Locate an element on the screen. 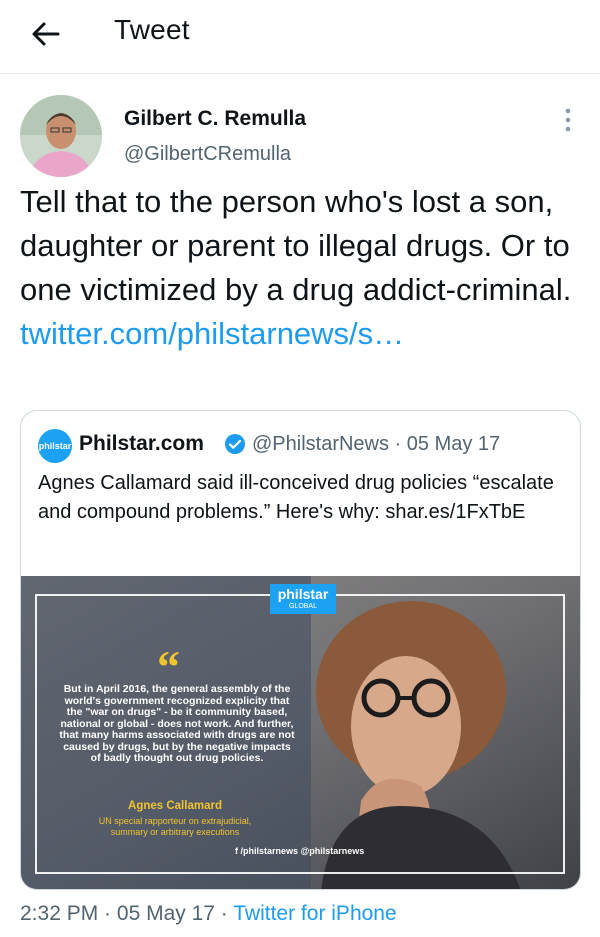  card-social: f /philstarnews @philstarnews is located at coordinates (300, 851).